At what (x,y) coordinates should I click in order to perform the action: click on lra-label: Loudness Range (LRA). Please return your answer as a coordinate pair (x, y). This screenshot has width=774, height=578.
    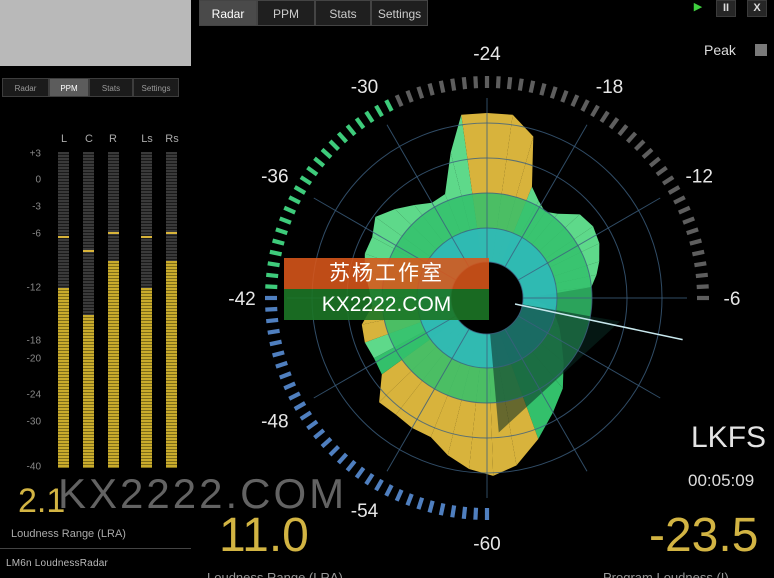
    Looking at the image, I should click on (275, 574).